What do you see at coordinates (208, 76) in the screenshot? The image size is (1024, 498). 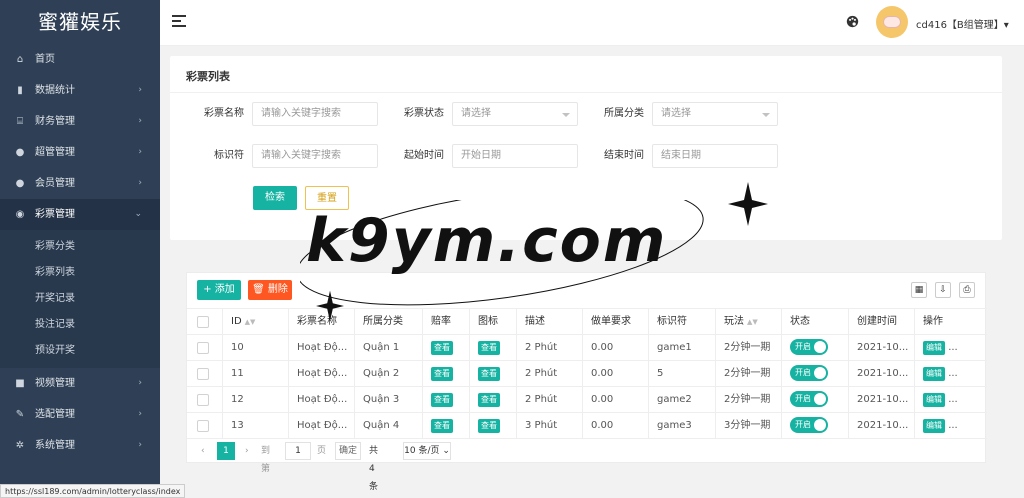 I see `page-title: 彩票列表` at bounding box center [208, 76].